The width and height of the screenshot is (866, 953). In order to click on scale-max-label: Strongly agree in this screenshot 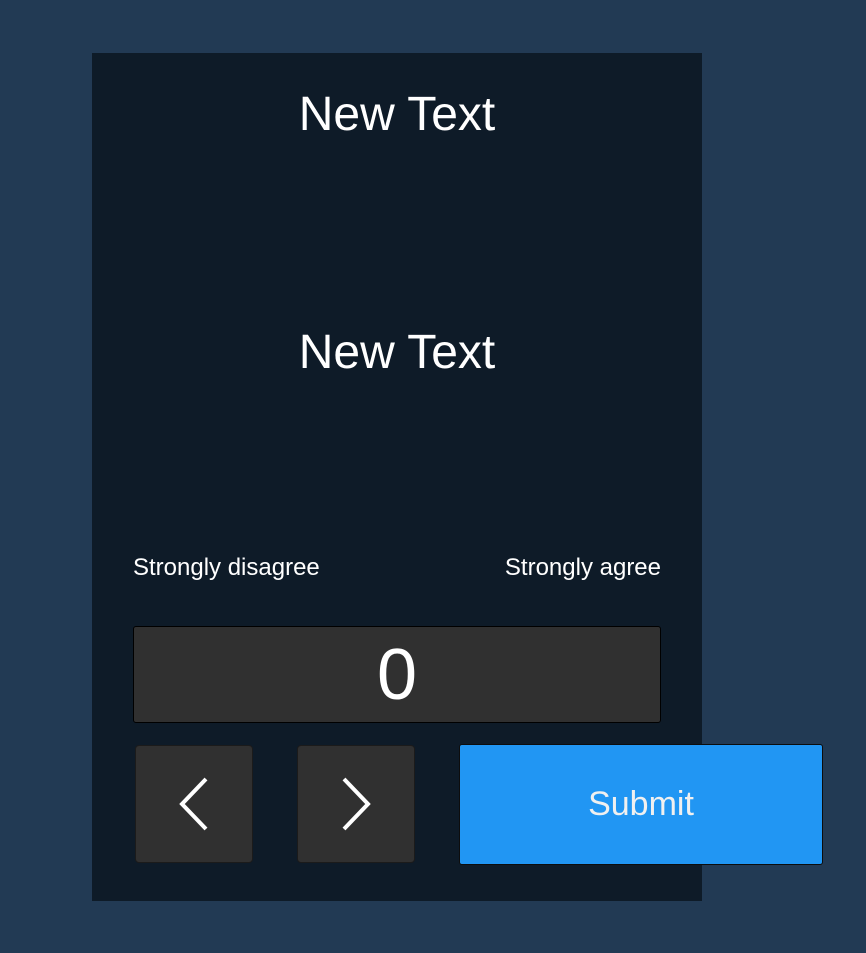, I will do `click(582, 567)`.